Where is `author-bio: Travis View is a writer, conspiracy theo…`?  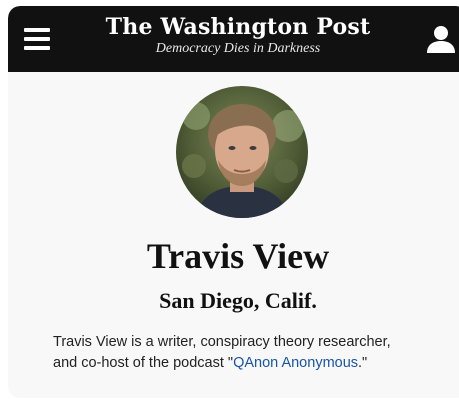 author-bio: Travis View is a writer, conspiracy theo… is located at coordinates (243, 353).